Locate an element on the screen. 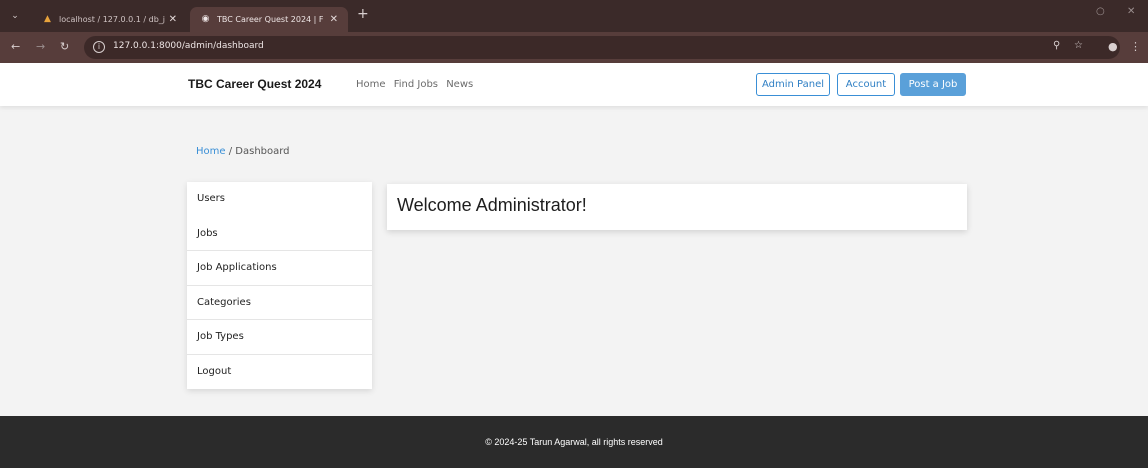 The height and width of the screenshot is (468, 1148). sidebar-item-categories: Categories is located at coordinates (279, 303).